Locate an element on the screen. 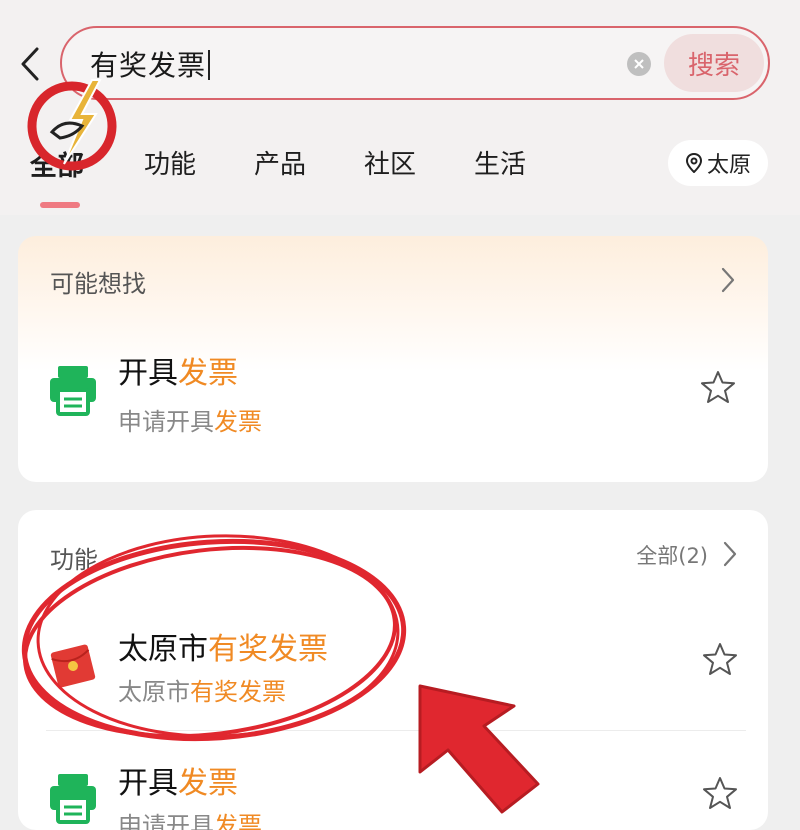 The width and height of the screenshot is (800, 830). tab-products: 产品 is located at coordinates (280, 162).